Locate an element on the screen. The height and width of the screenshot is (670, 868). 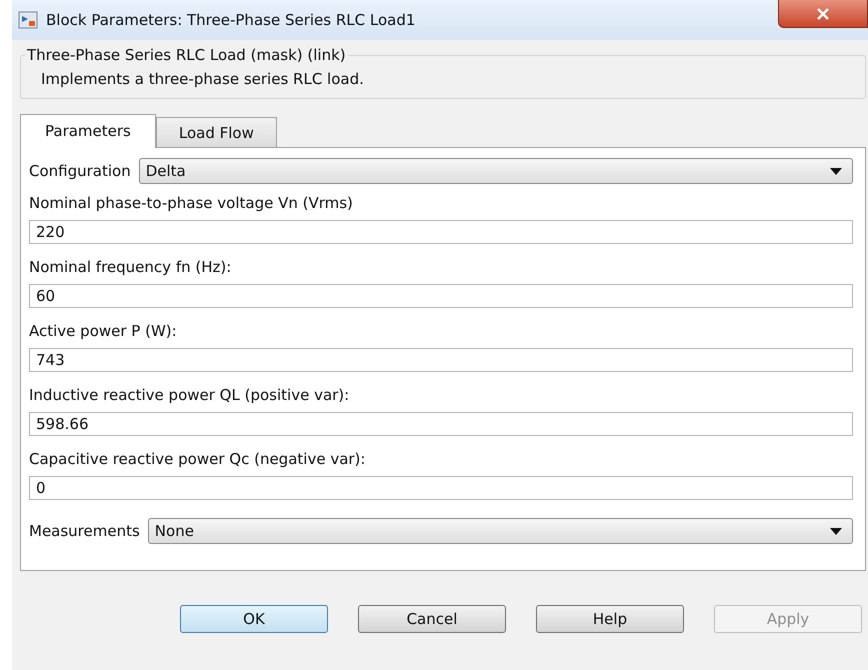
group-title: Three-Phase Series RLC Load (mask) (link) is located at coordinates (186, 55).